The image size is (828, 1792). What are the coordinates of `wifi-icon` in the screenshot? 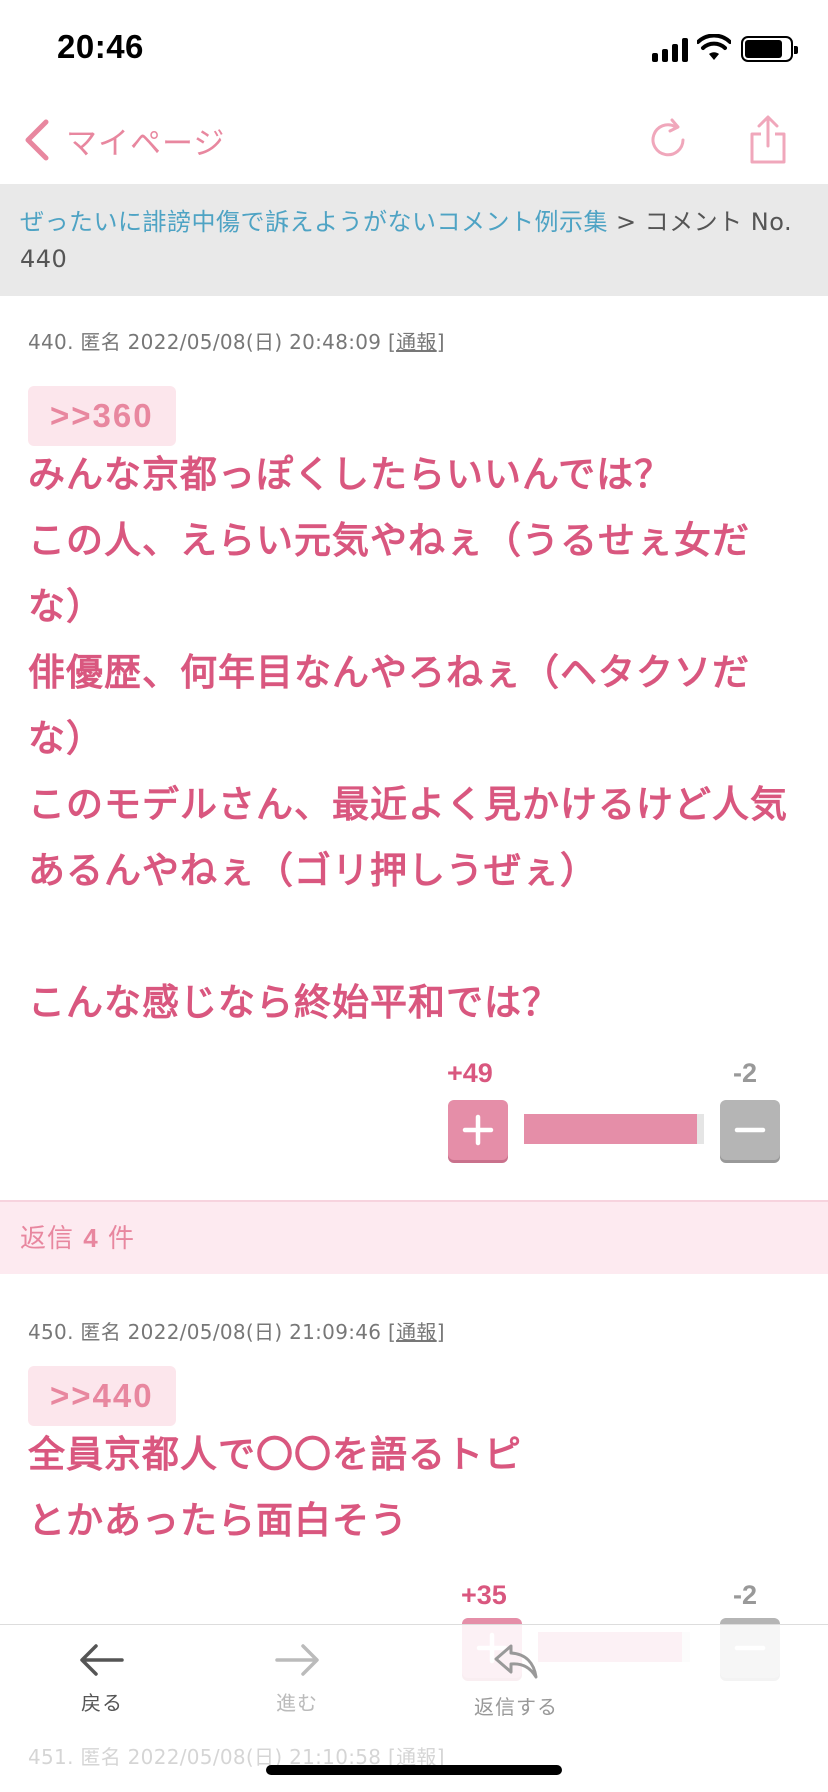 It's located at (714, 47).